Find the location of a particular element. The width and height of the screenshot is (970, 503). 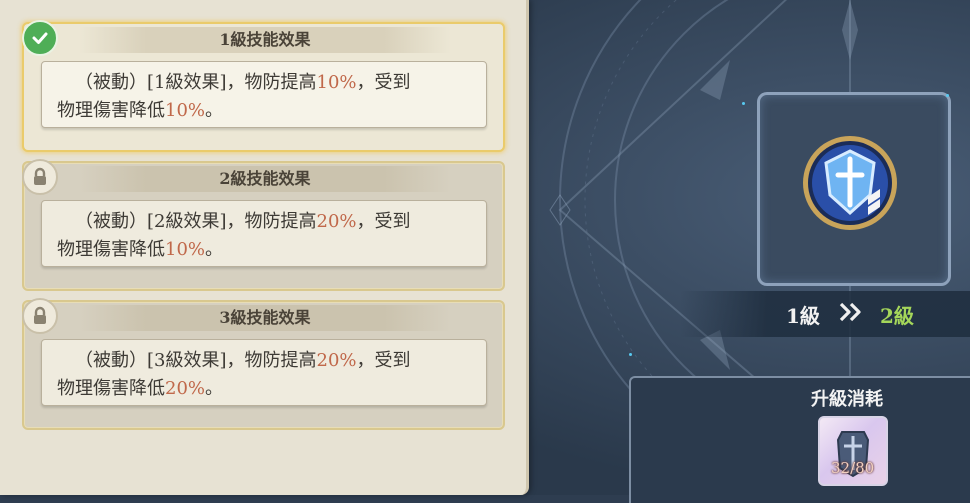

skill-shield-icon is located at coordinates (850, 183).